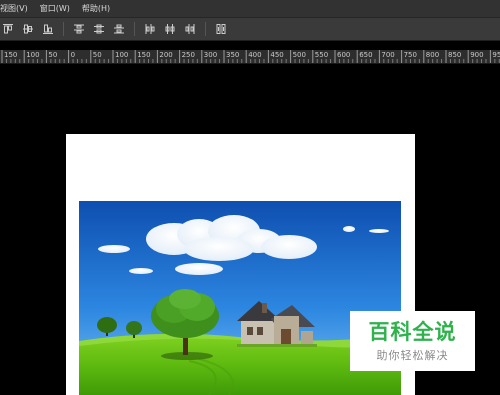 The width and height of the screenshot is (500, 395). Describe the element at coordinates (221, 29) in the screenshot. I see `auto-align-icon` at that location.